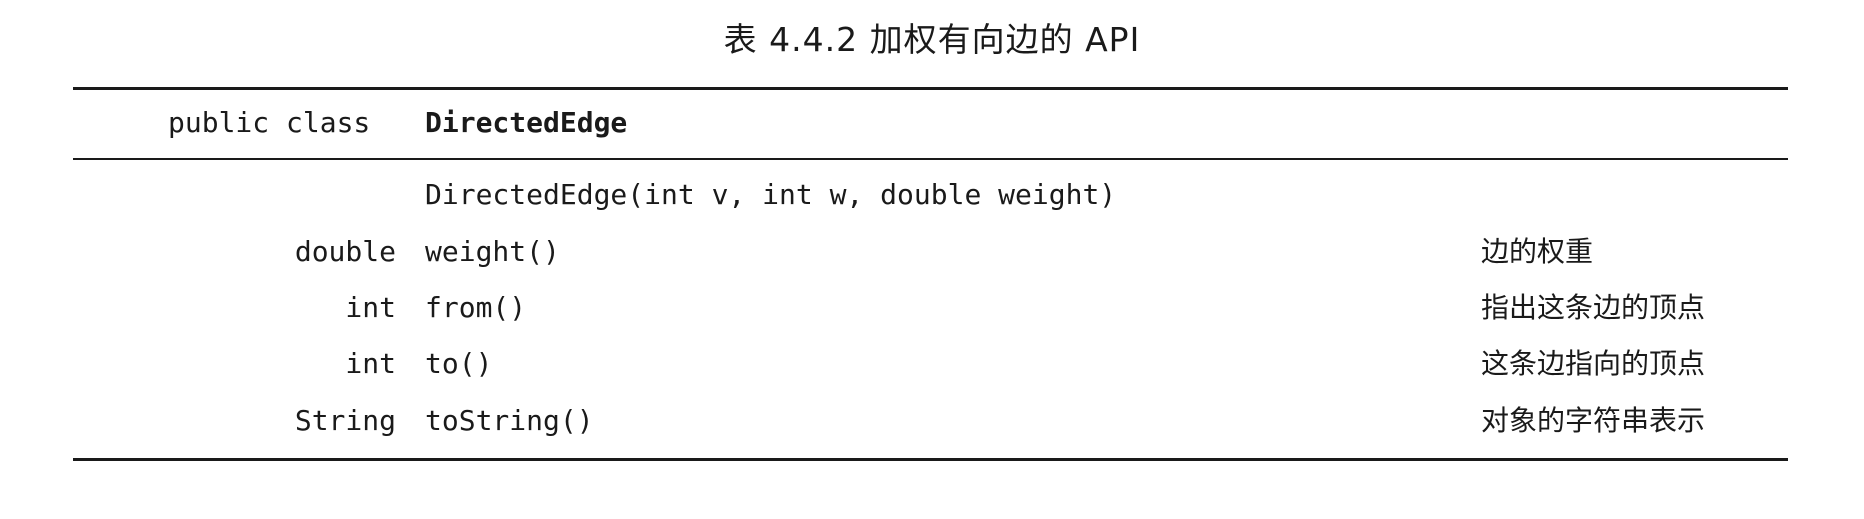 The height and width of the screenshot is (519, 1864). Describe the element at coordinates (526, 122) in the screenshot. I see `class-name: DirectedEdge` at that location.